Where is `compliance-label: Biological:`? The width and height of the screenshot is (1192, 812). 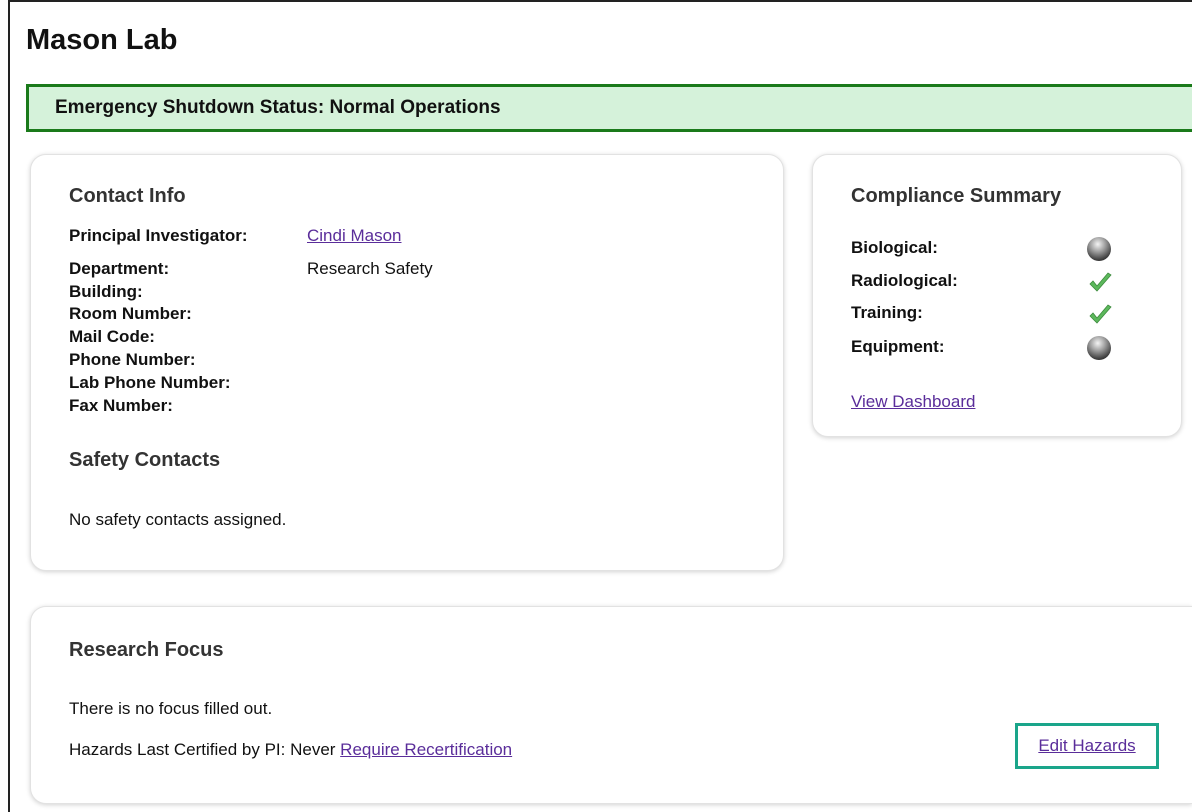 compliance-label: Biological: is located at coordinates (894, 247).